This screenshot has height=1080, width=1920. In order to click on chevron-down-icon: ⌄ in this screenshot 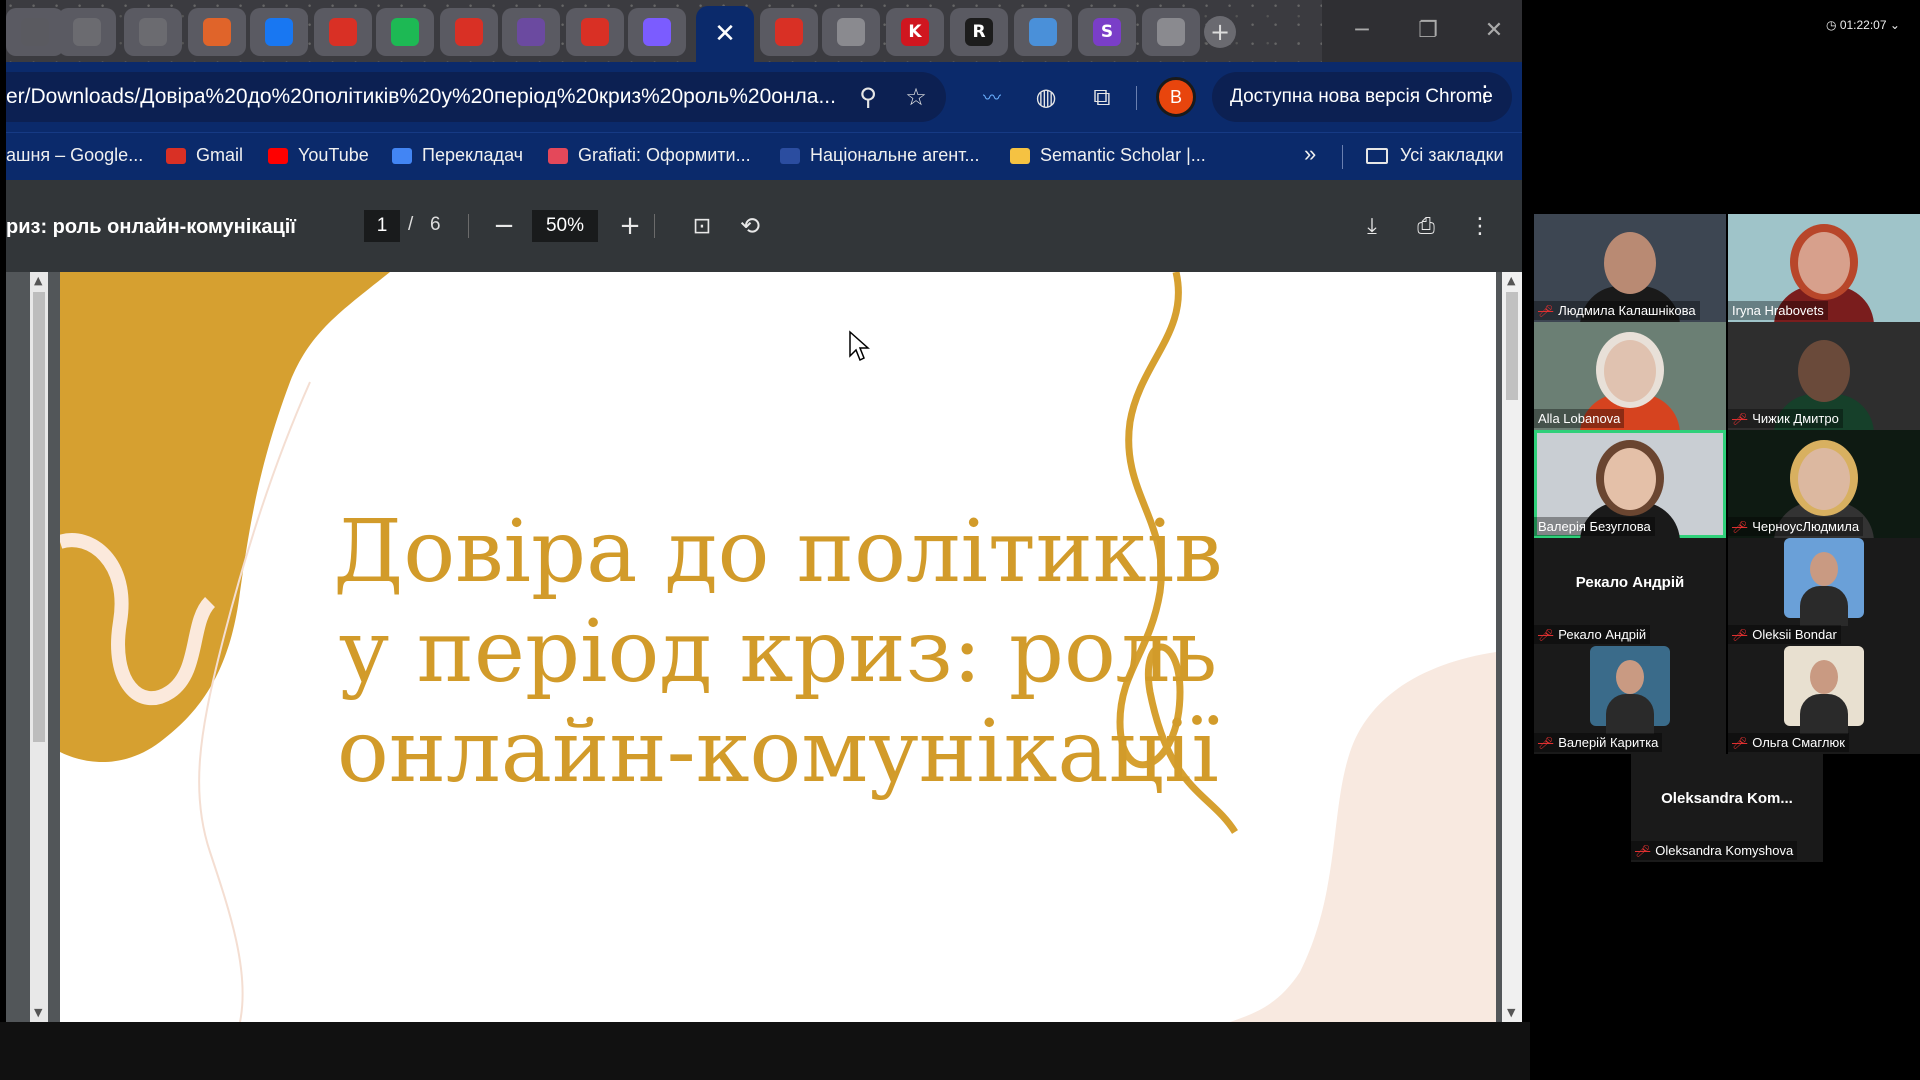, I will do `click(1893, 25)`.